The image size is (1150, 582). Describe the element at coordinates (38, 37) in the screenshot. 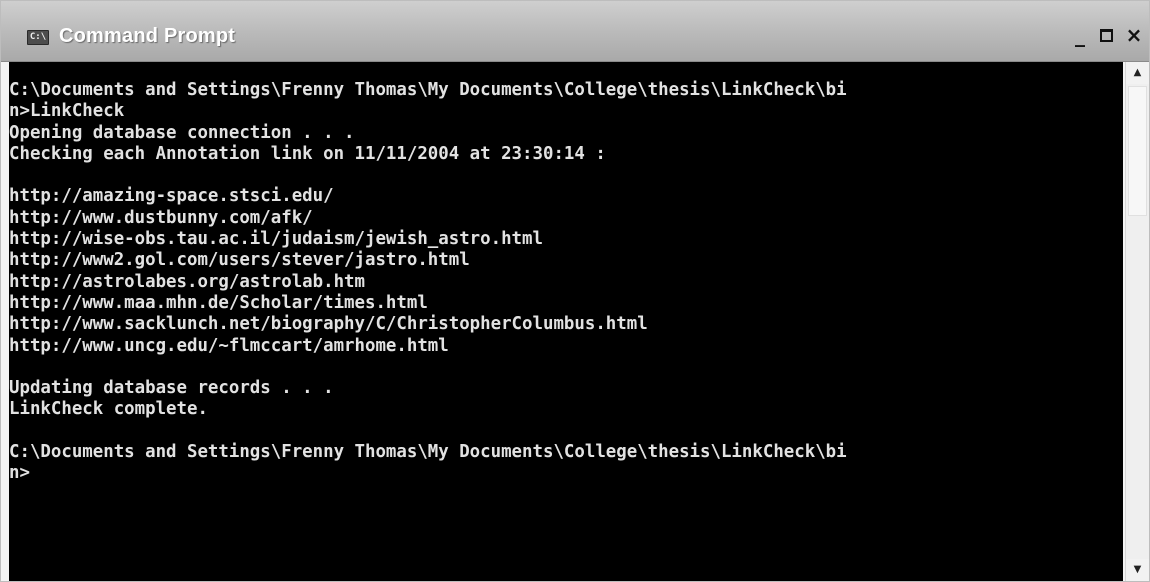

I see `console-app-icon: C:\` at that location.